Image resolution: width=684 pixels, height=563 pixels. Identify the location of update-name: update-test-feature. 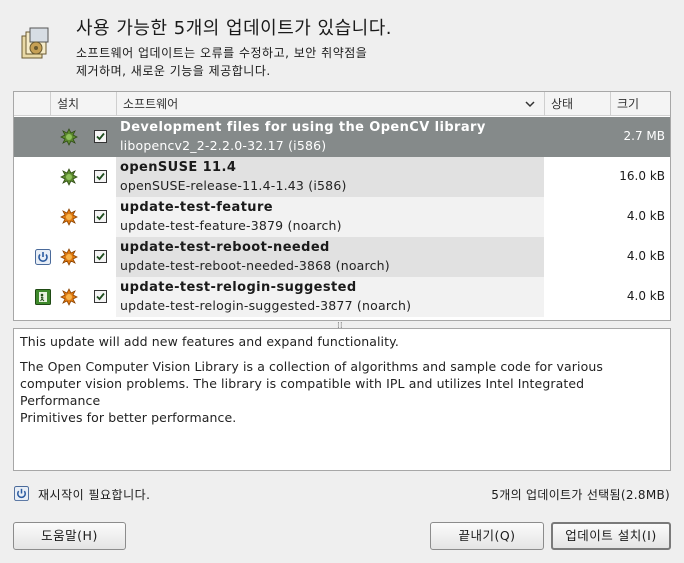
(196, 207).